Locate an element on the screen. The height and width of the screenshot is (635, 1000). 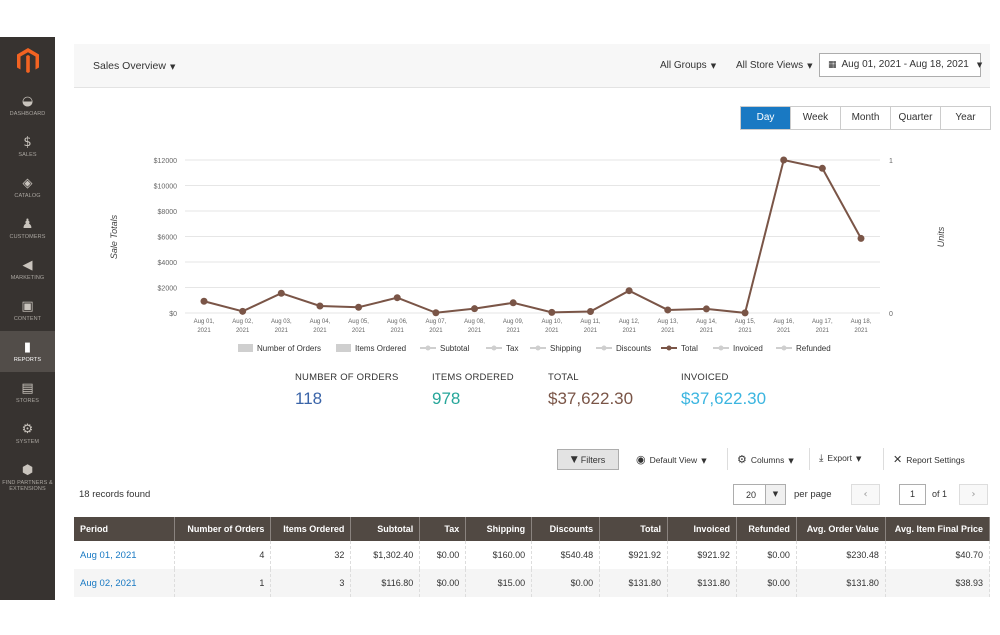
y-axis-label: Sale Totals is located at coordinates (114, 236).